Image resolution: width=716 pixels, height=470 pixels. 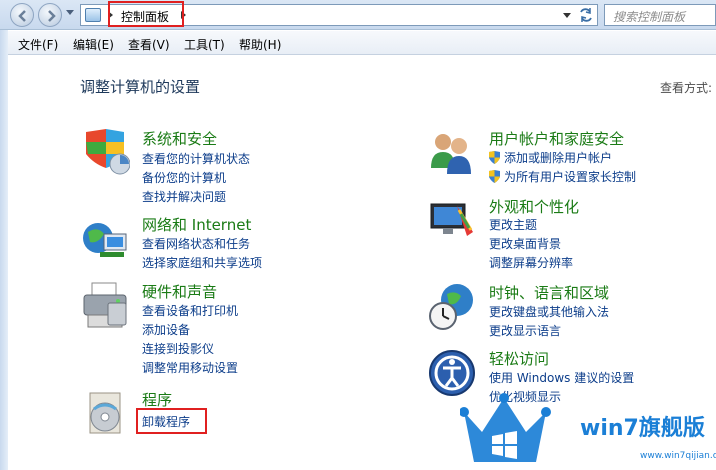 I want to click on category-appearance: 外观和个性化 更改主题 更改桌面背景 调整屏幕分辨率, so click(x=571, y=233).